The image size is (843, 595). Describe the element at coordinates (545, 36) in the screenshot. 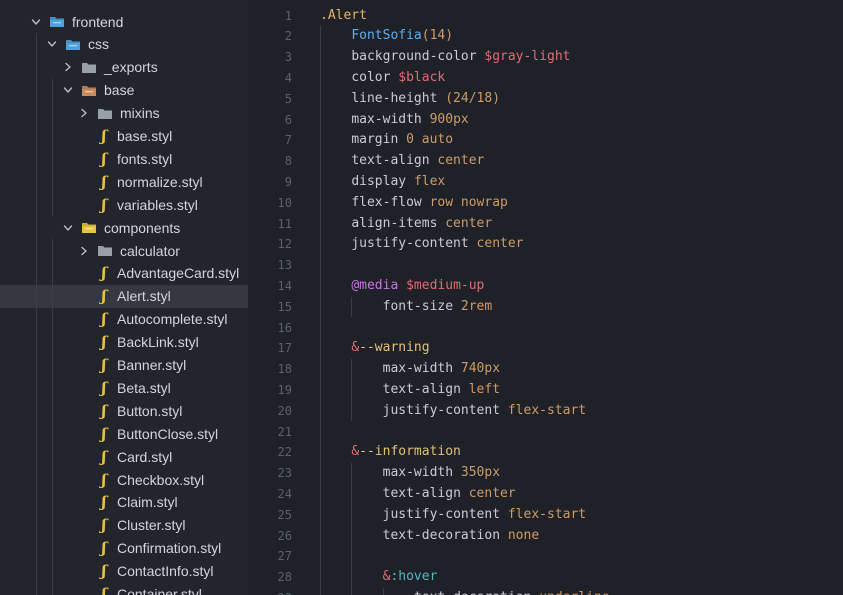

I see `code-line: 2 FontSofia(14)` at that location.